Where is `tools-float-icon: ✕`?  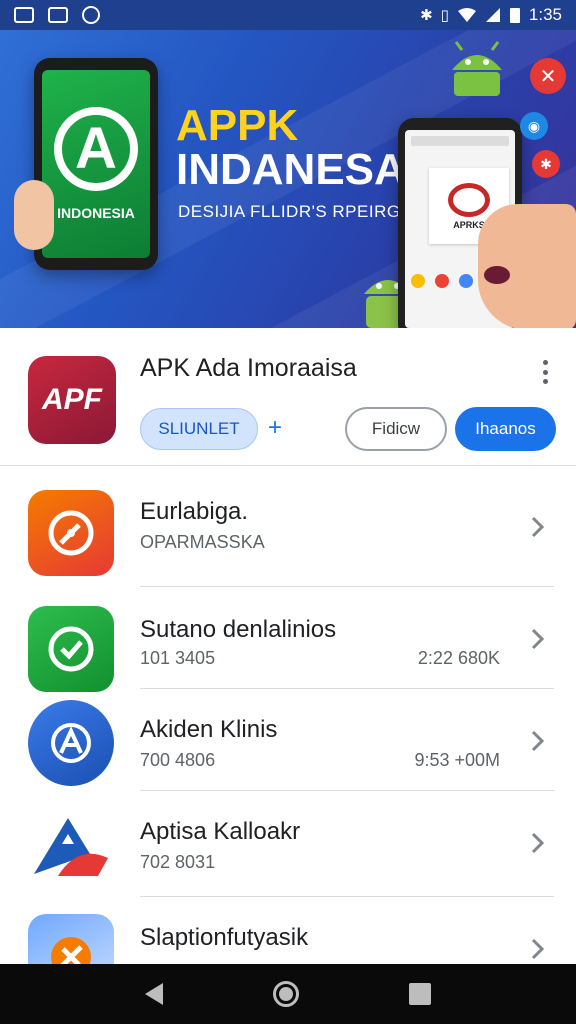
tools-float-icon: ✕ is located at coordinates (548, 76).